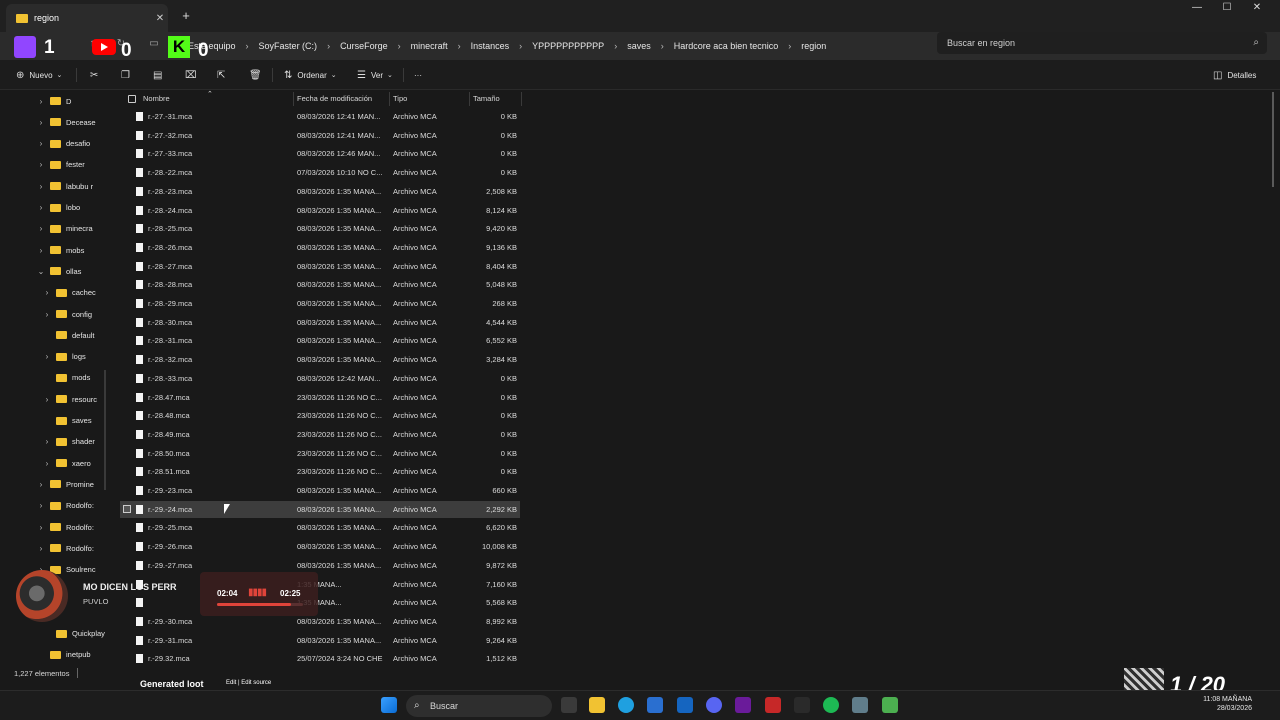 This screenshot has width=1280, height=720. What do you see at coordinates (364, 46) in the screenshot?
I see `breadcrumb-item: CurseForge` at bounding box center [364, 46].